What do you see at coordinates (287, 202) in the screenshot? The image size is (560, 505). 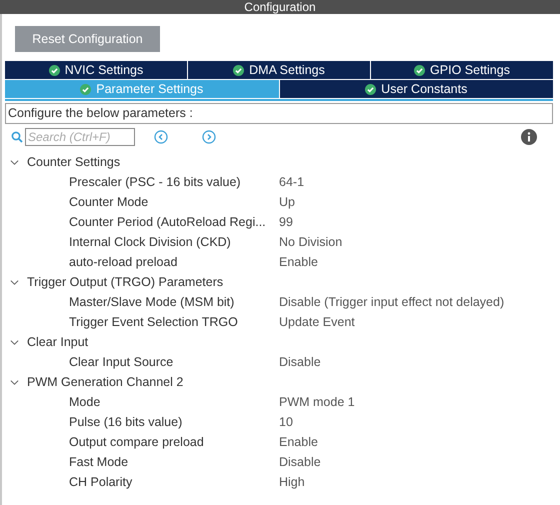 I see `parameter-value: Up` at bounding box center [287, 202].